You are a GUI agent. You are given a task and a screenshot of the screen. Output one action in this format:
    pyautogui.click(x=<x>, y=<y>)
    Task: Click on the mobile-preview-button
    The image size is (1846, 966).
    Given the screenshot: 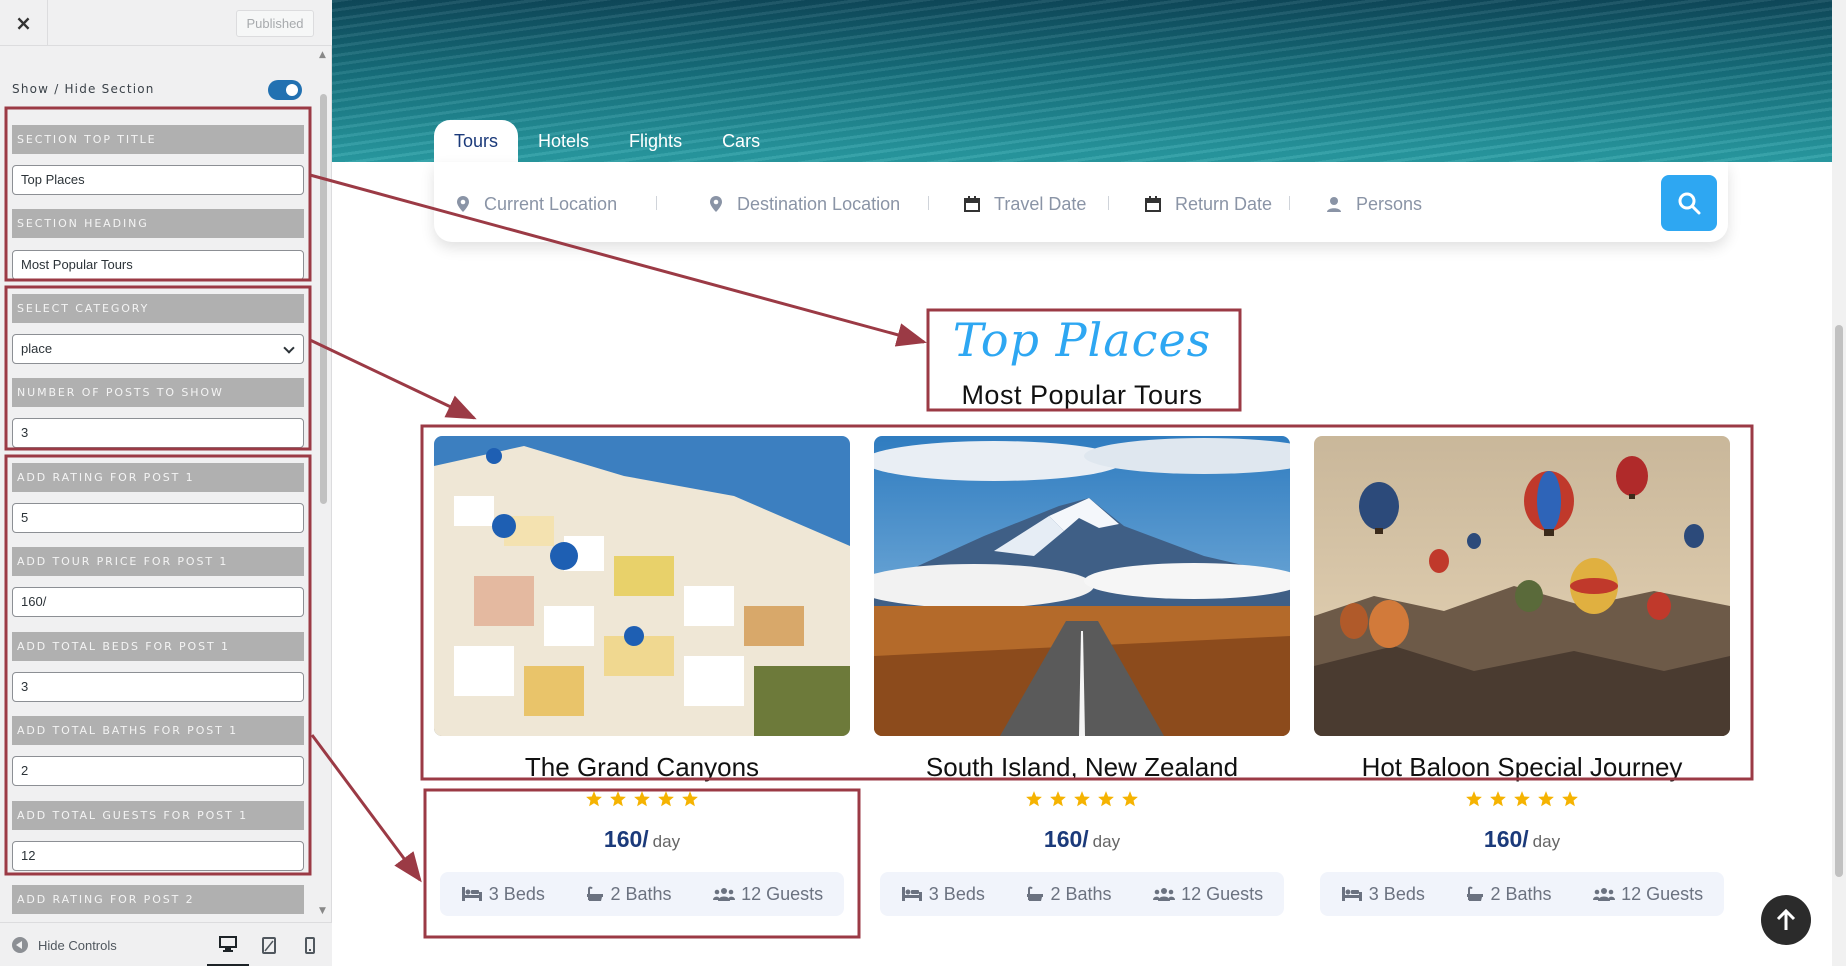 What is the action you would take?
    pyautogui.click(x=310, y=944)
    